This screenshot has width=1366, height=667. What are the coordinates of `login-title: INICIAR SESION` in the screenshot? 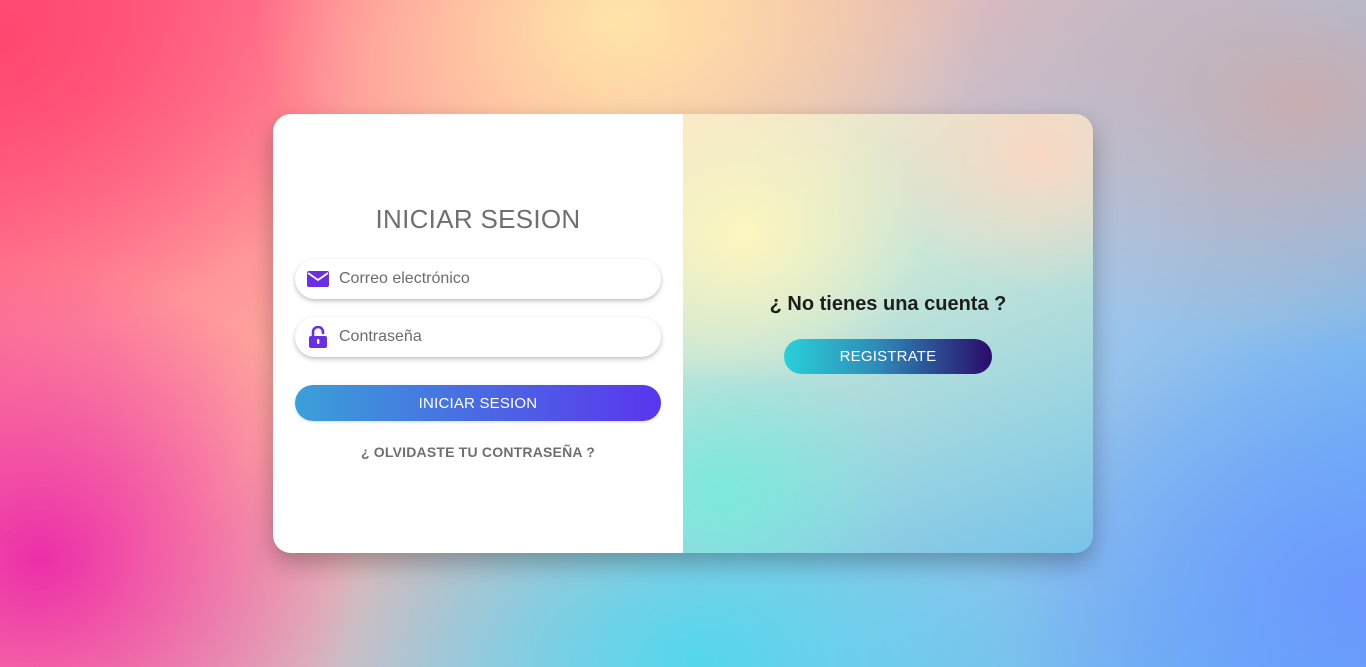 It's located at (478, 219).